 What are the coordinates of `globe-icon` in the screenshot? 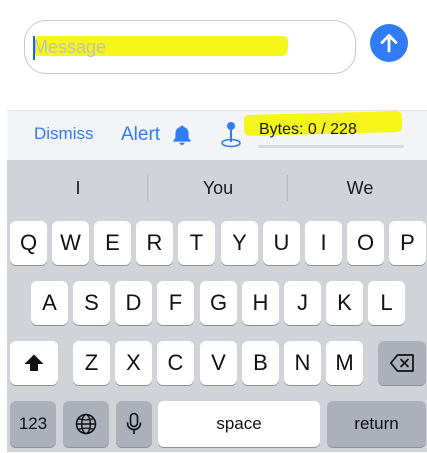 It's located at (86, 424).